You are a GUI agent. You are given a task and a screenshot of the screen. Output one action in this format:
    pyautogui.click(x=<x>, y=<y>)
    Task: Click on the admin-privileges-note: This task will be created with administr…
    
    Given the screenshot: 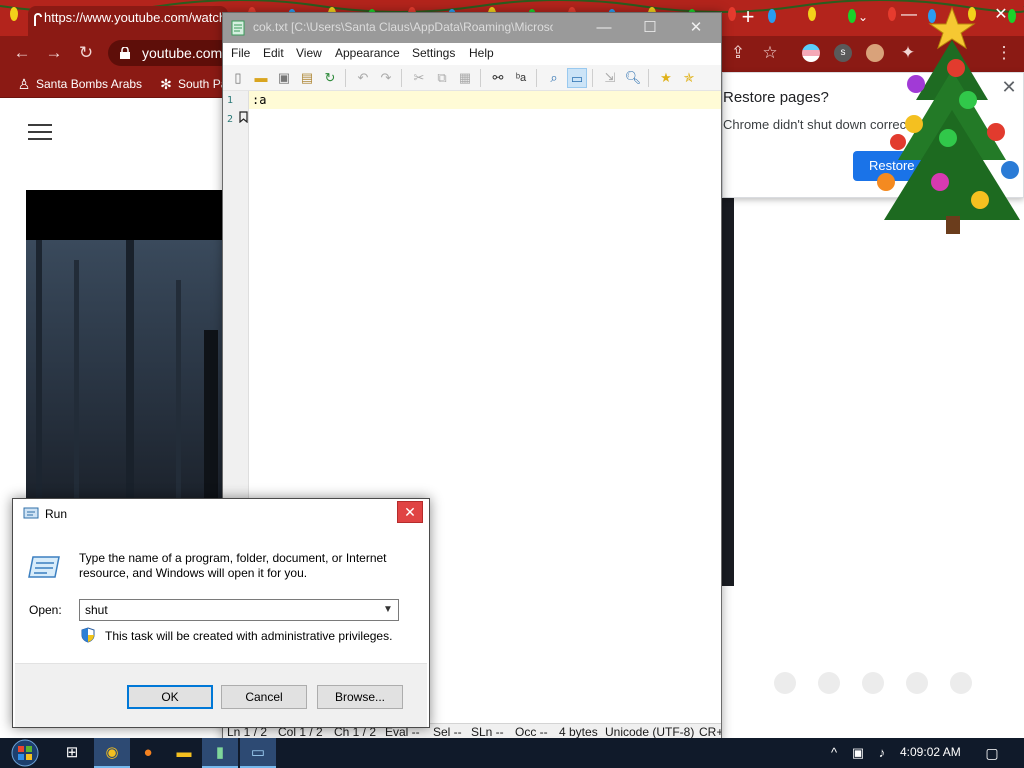 What is the action you would take?
    pyautogui.click(x=249, y=636)
    